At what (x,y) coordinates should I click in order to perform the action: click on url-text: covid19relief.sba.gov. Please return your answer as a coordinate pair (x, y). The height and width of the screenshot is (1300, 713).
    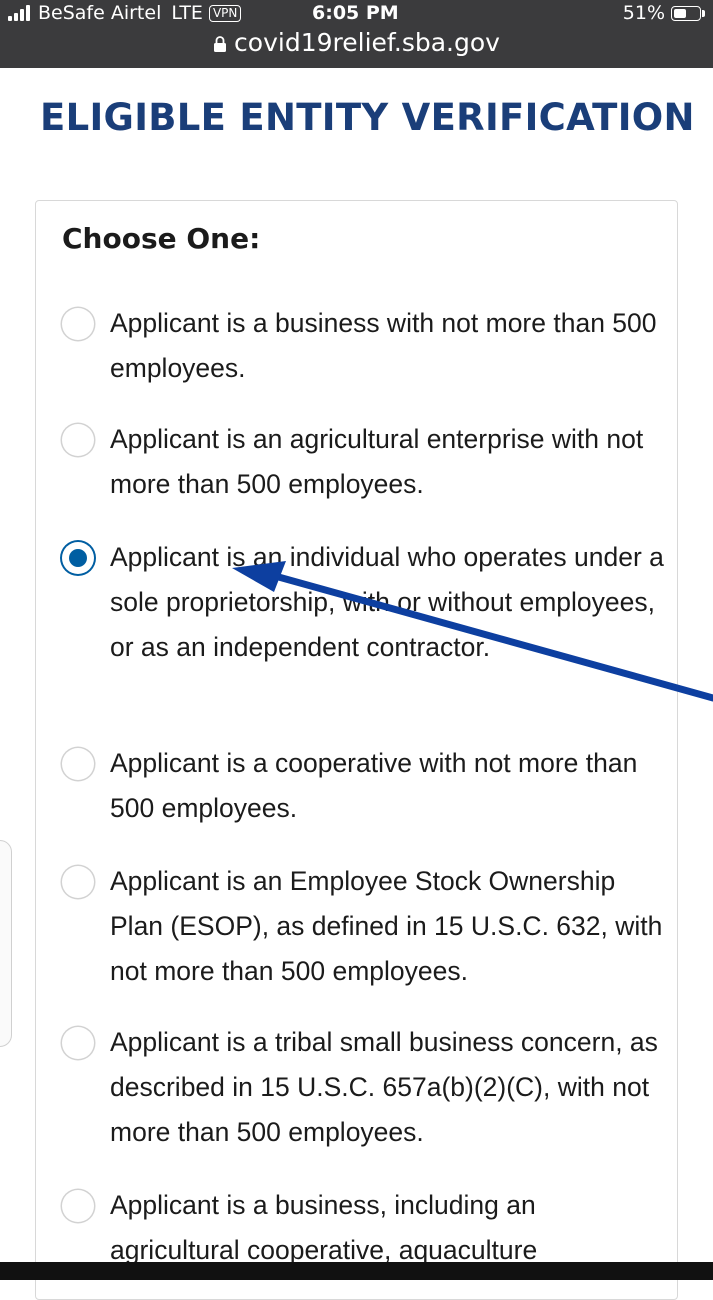
    Looking at the image, I should click on (367, 42).